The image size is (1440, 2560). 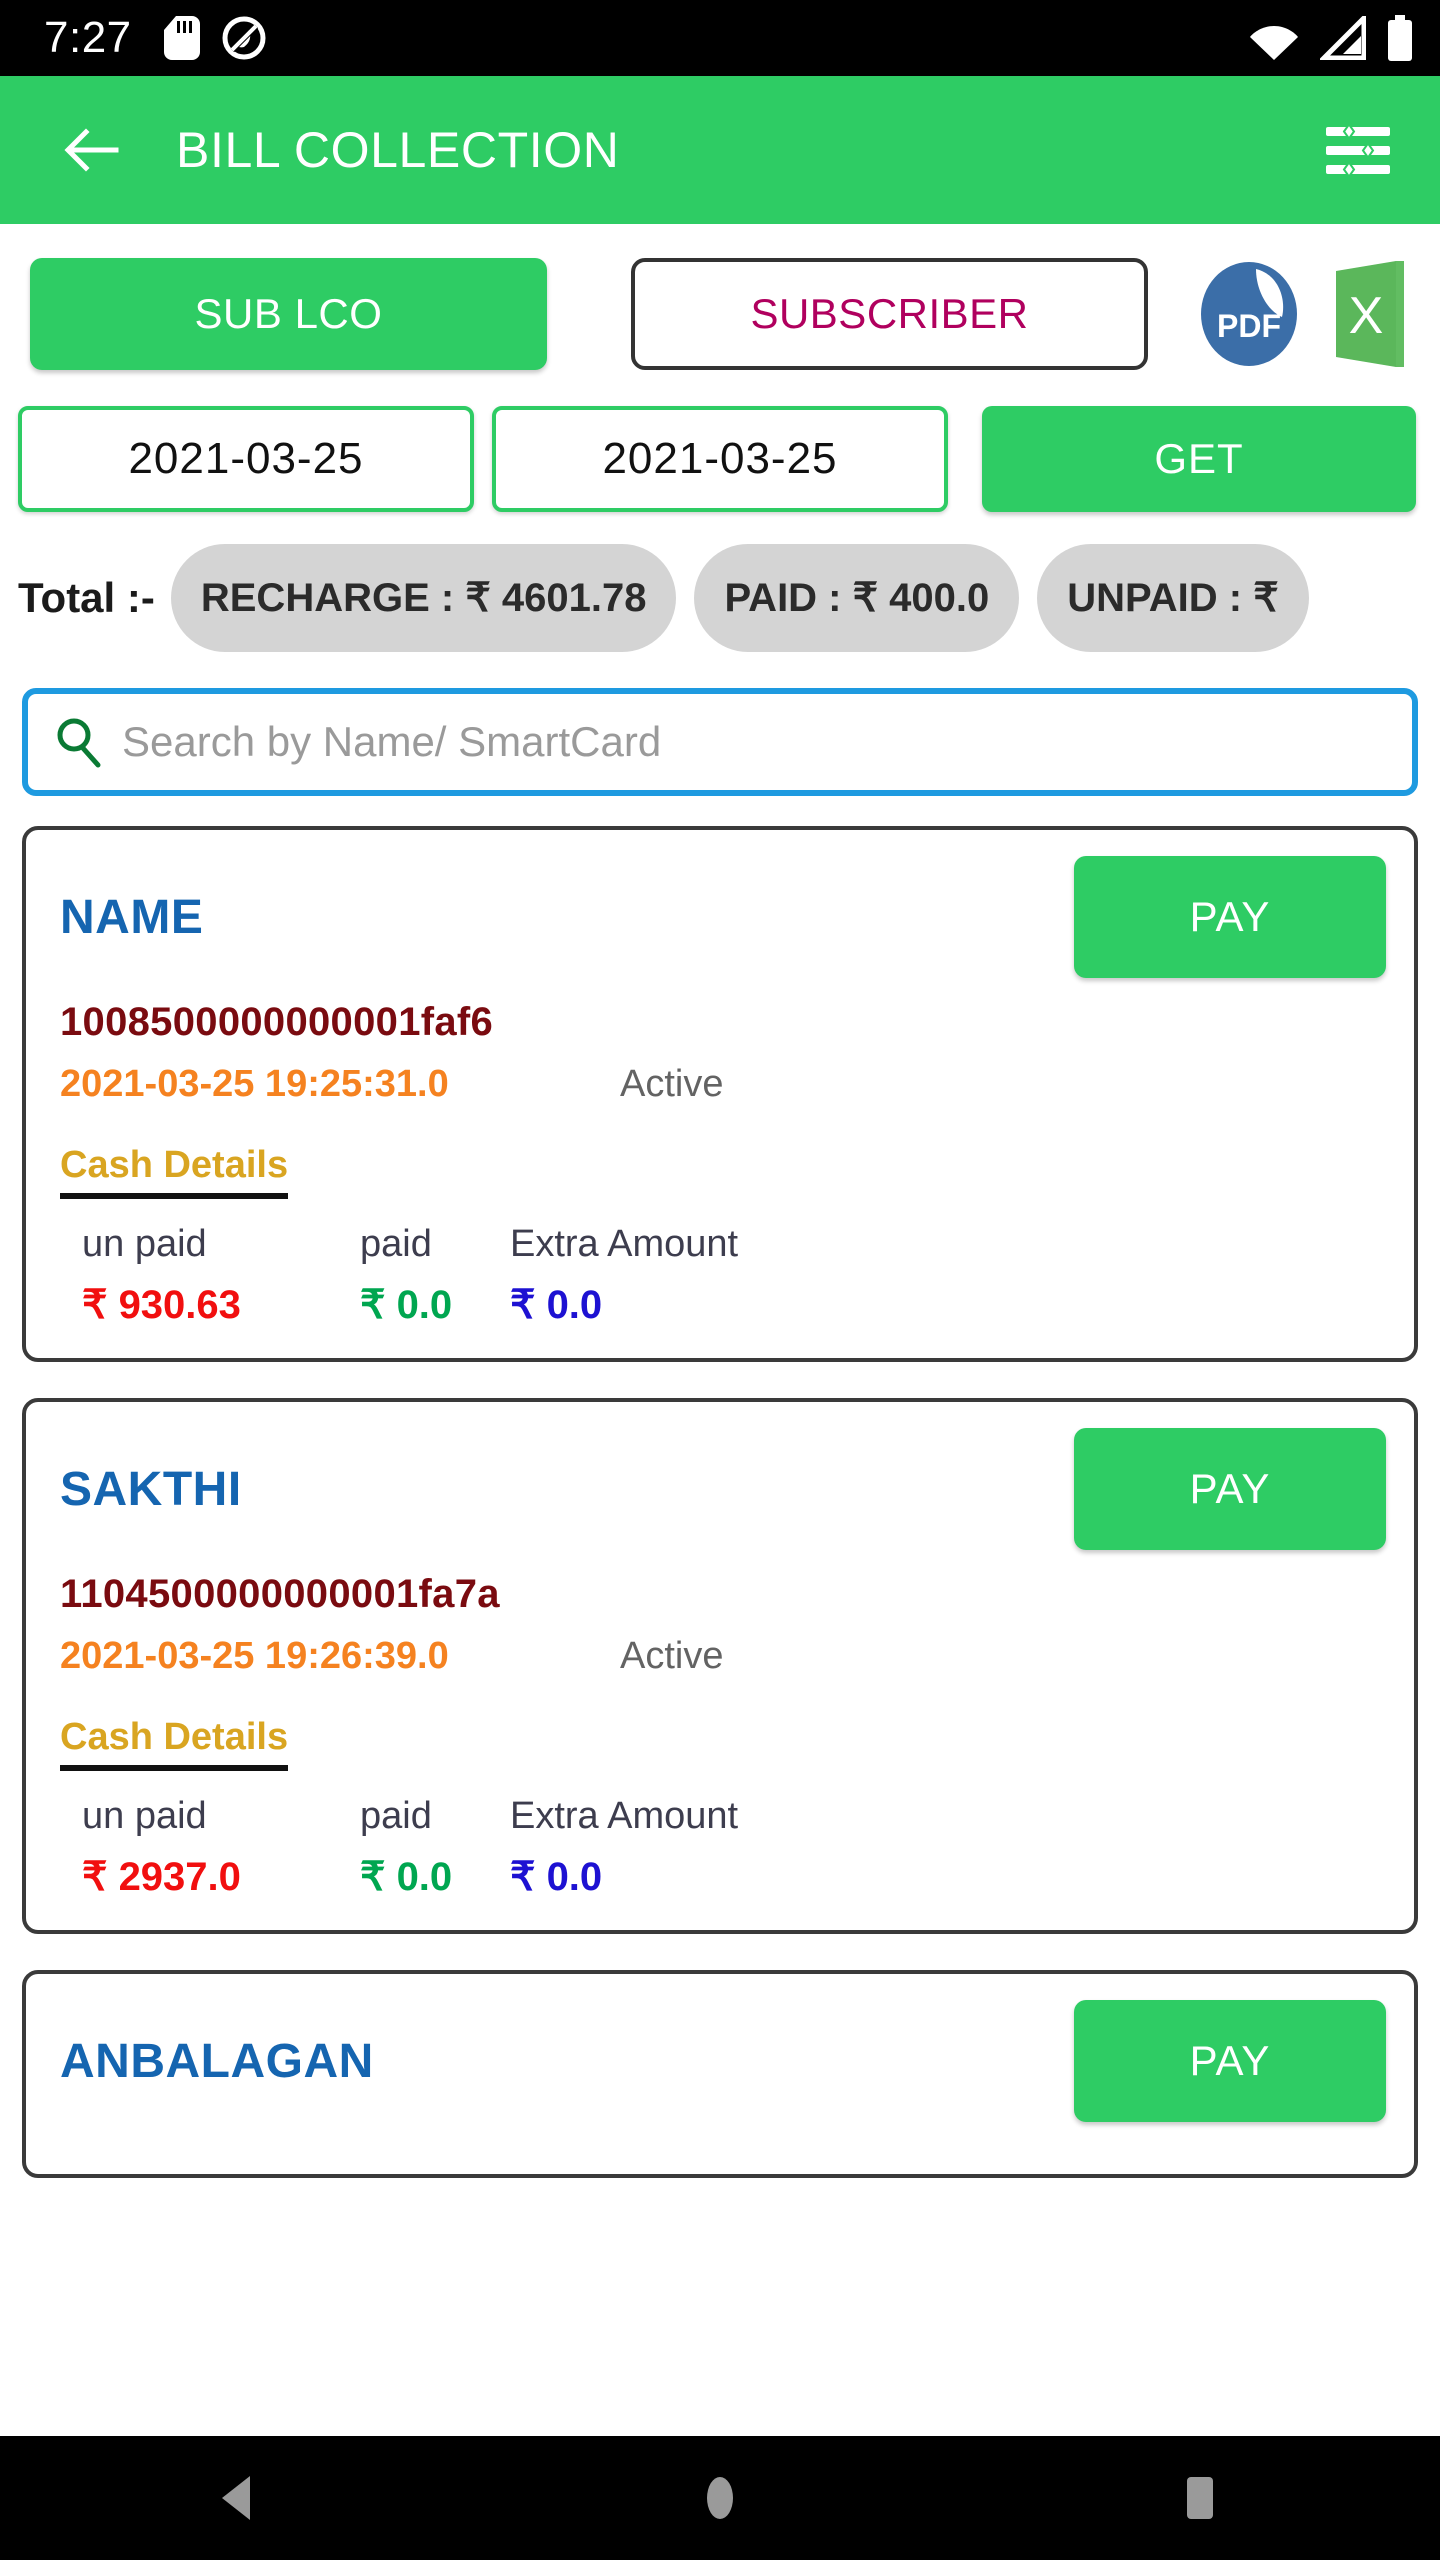 What do you see at coordinates (246, 459) in the screenshot?
I see `from-date-field: 2021-03-25` at bounding box center [246, 459].